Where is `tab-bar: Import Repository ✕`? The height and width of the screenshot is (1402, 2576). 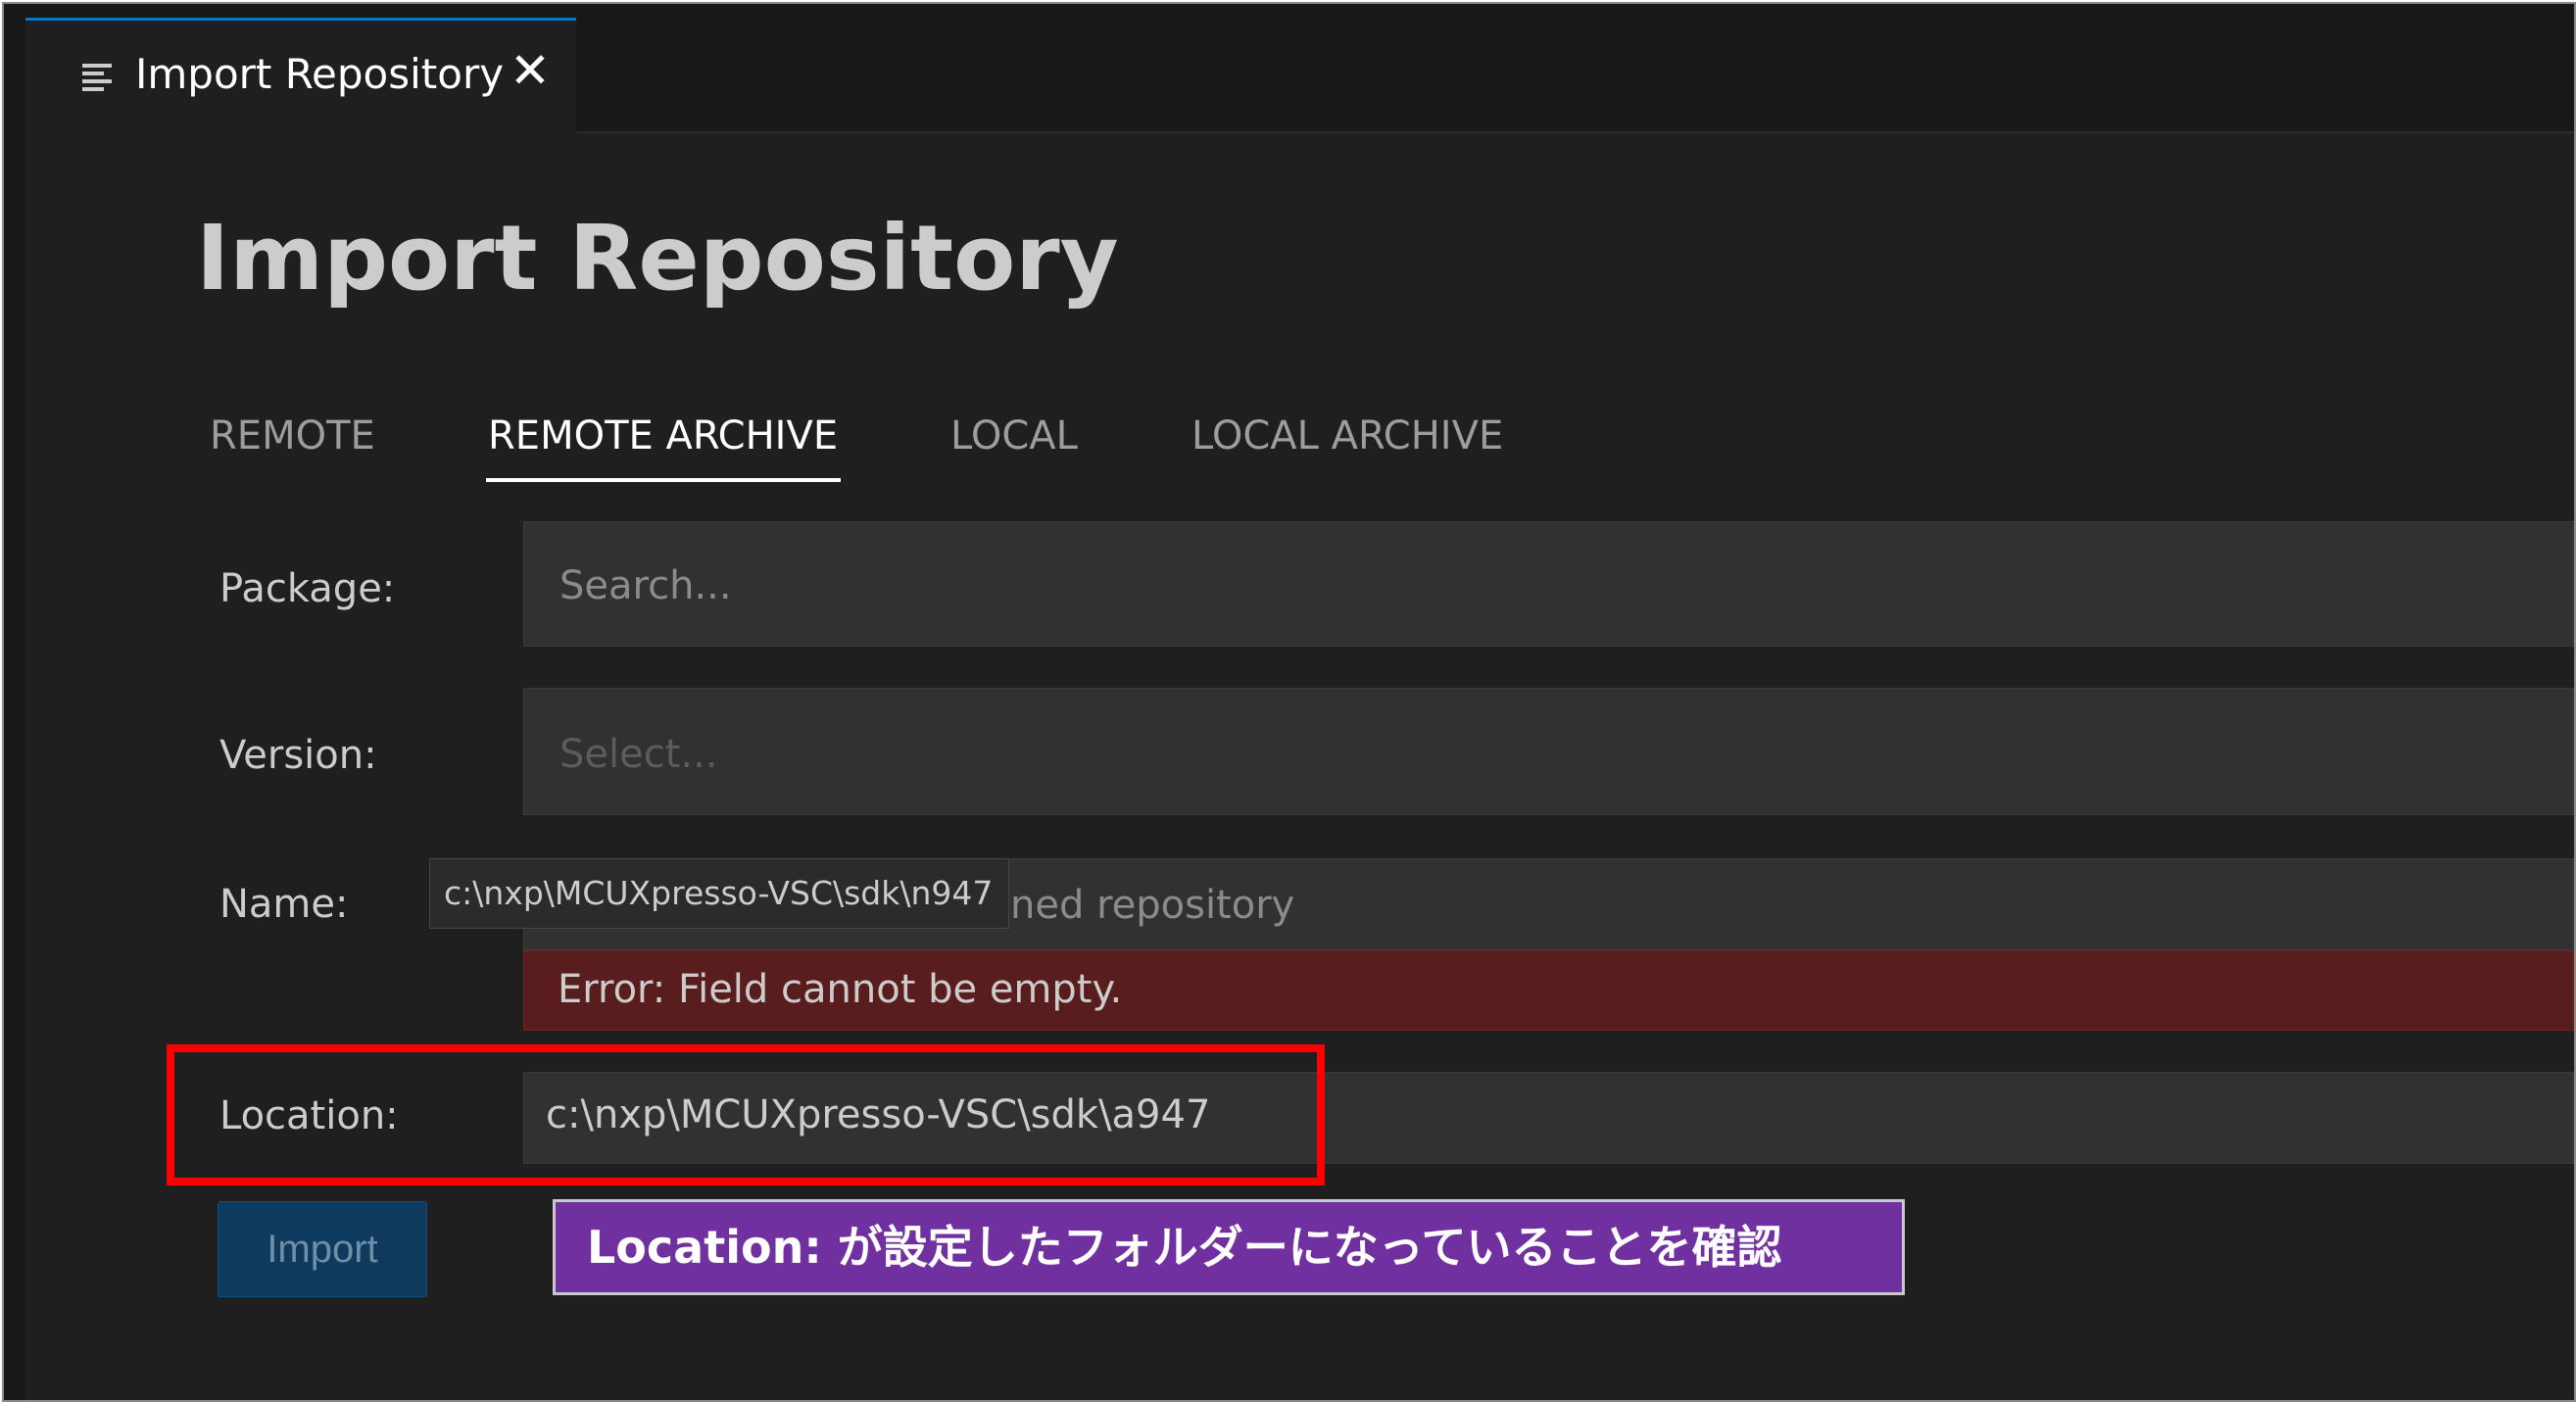 tab-bar: Import Repository ✕ is located at coordinates (1289, 68).